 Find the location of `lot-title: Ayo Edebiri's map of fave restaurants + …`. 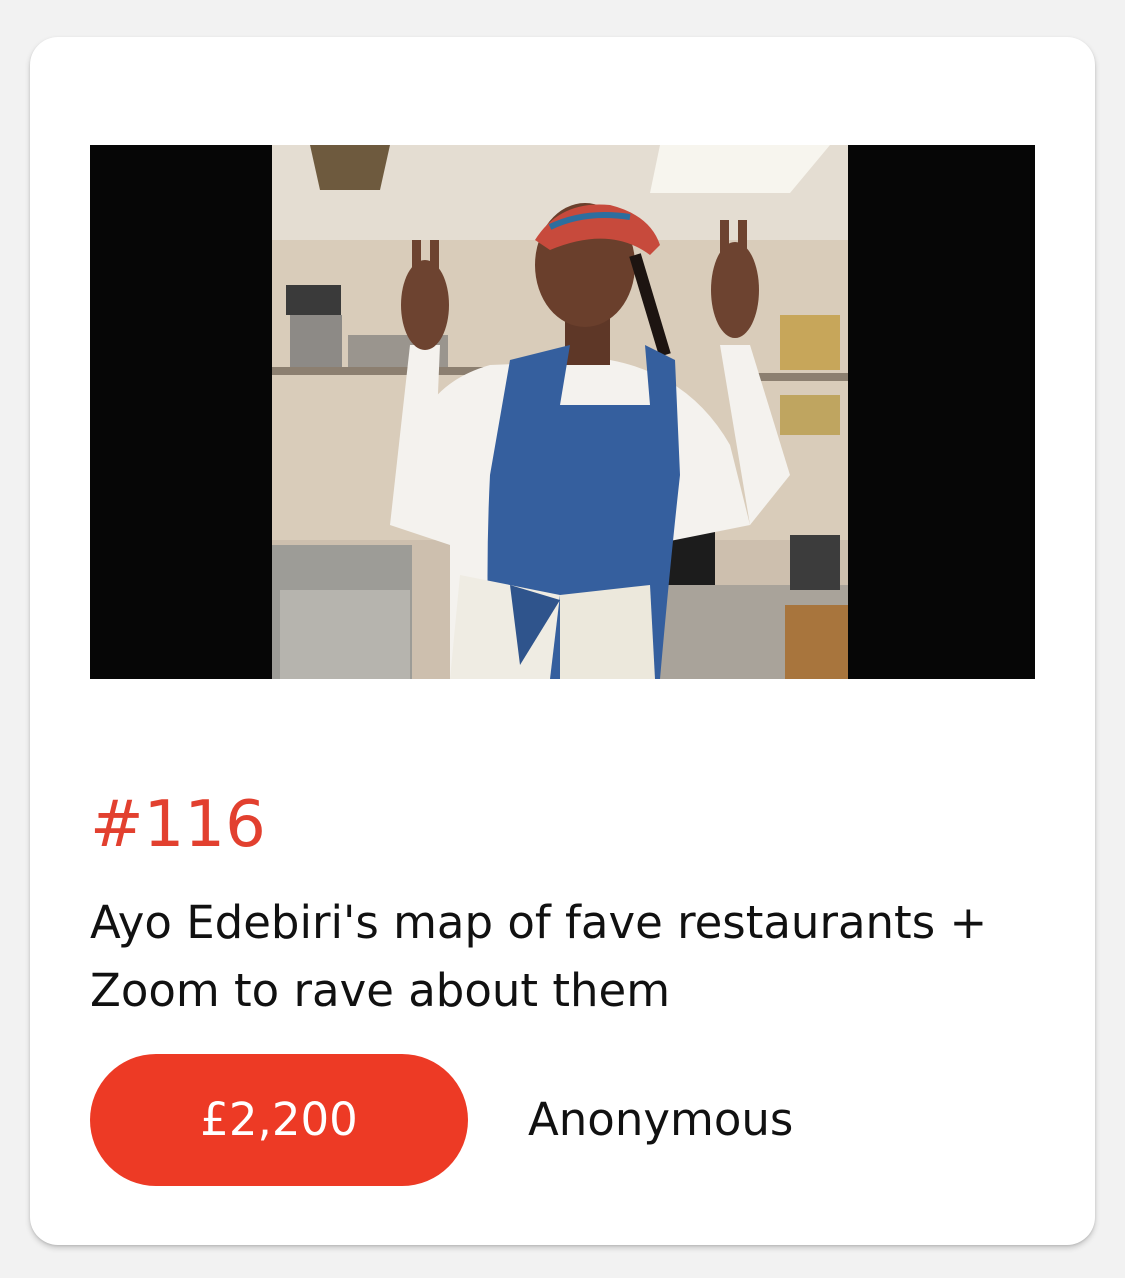

lot-title: Ayo Edebiri's map of fave restaurants + … is located at coordinates (570, 957).